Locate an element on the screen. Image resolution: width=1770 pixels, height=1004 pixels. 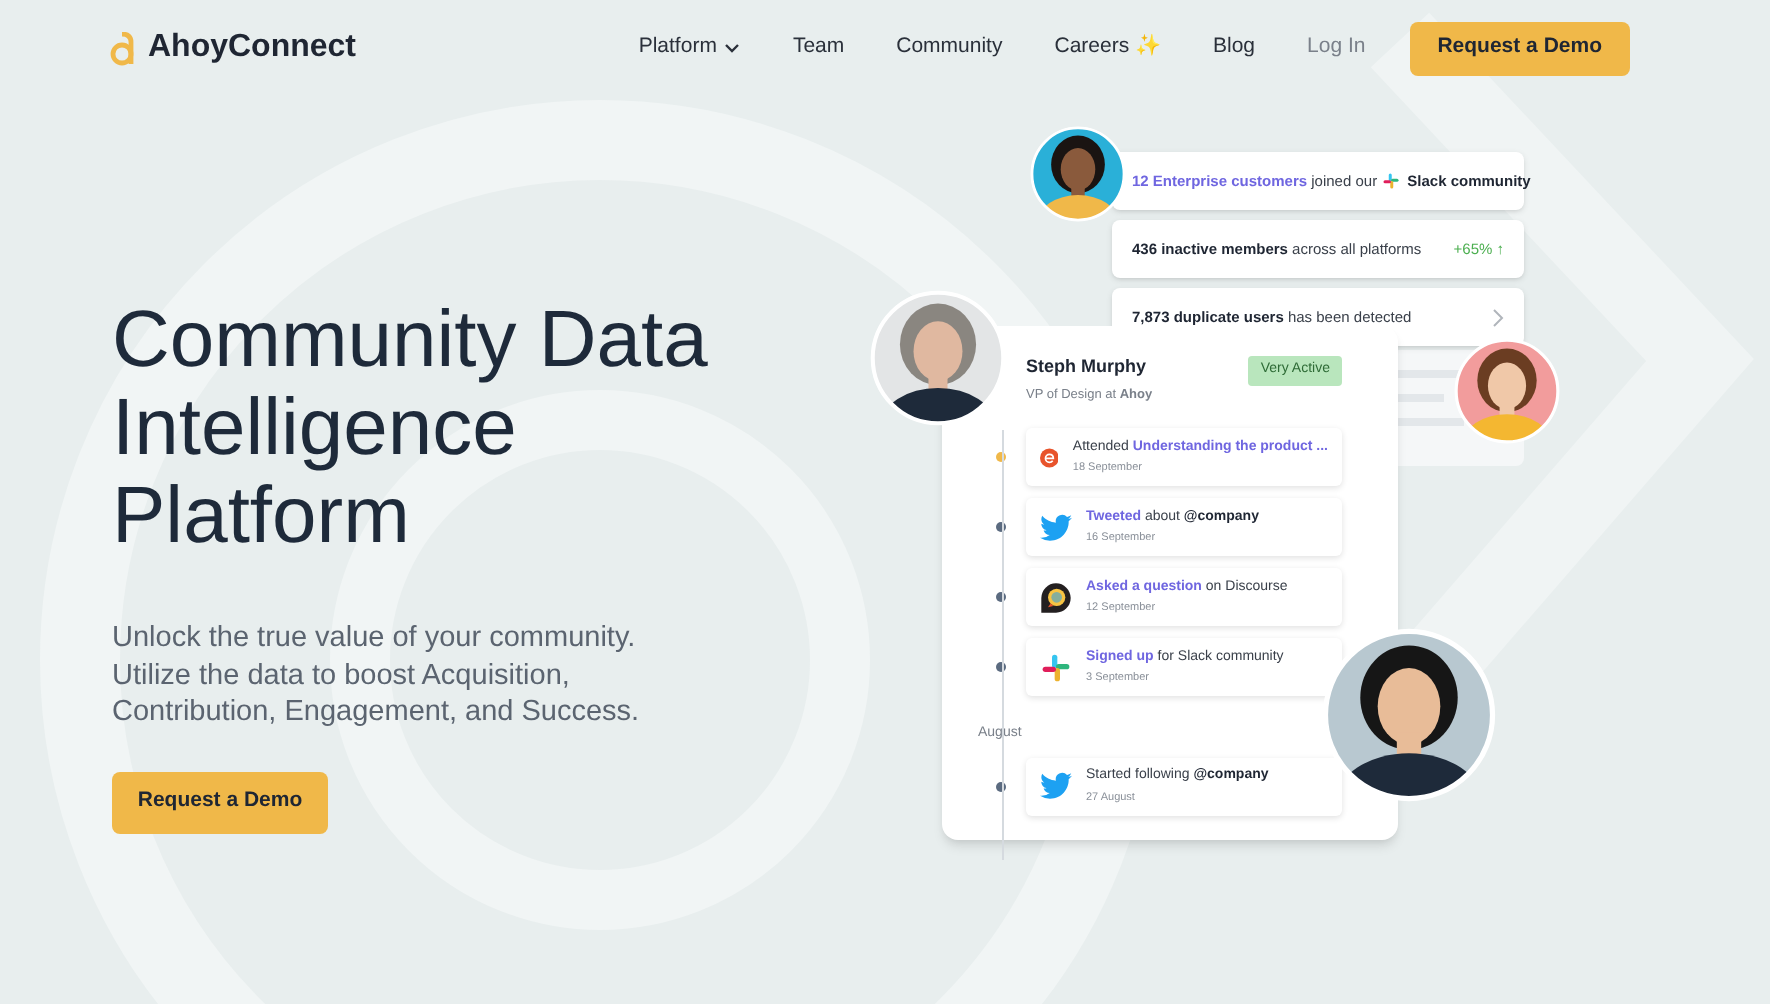
logo-icon is located at coordinates (124, 48).